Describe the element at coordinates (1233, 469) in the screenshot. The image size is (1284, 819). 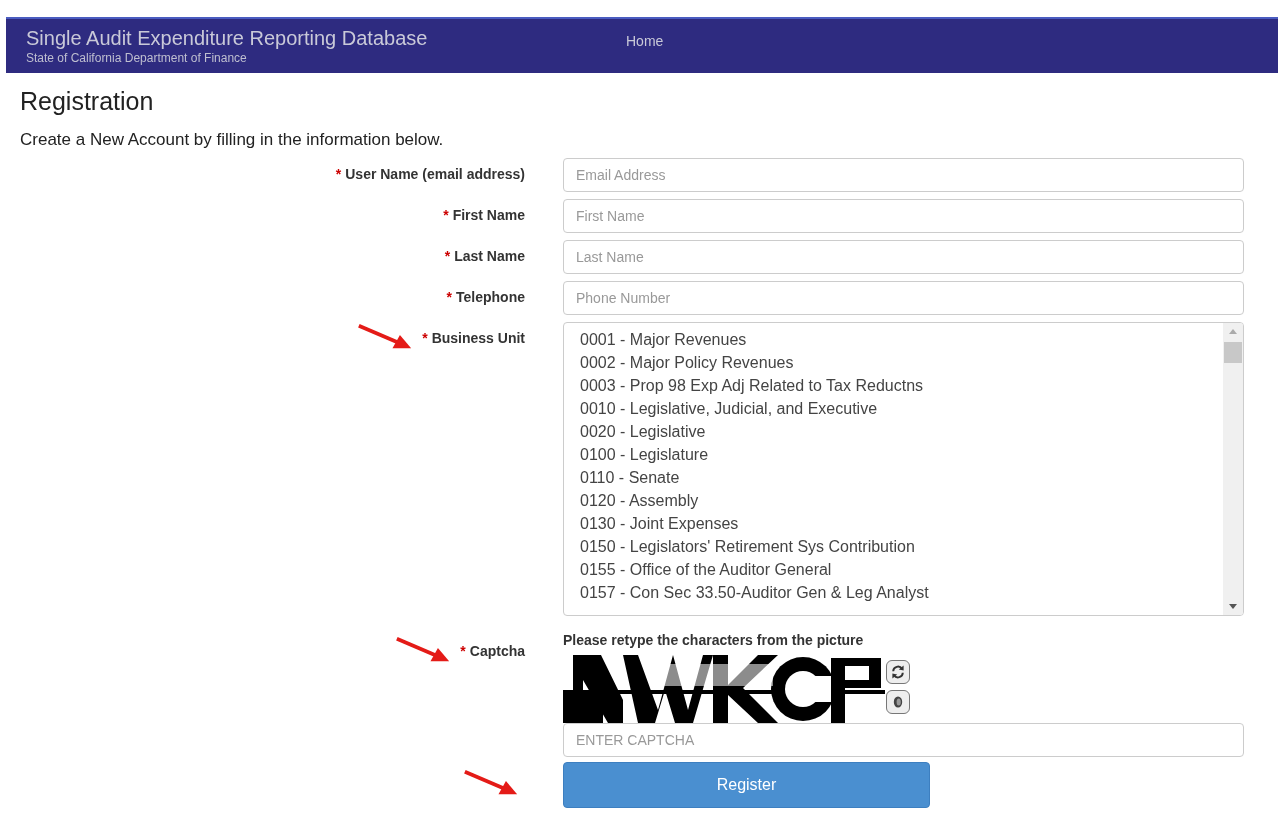
I see `scrollbar` at that location.